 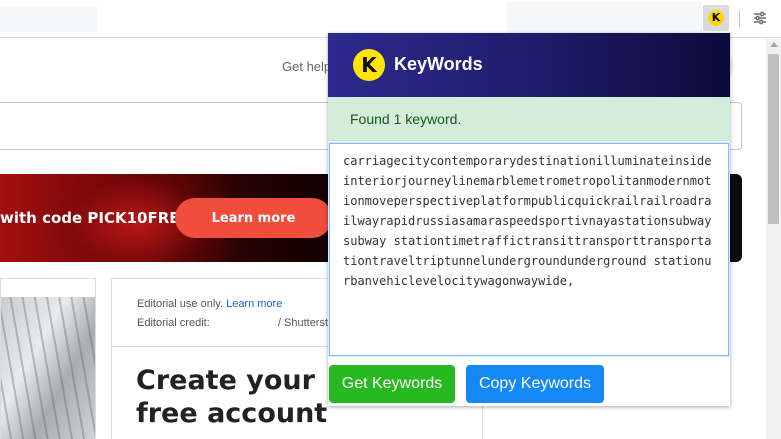 I want to click on toolbar-divider, so click(x=739, y=18).